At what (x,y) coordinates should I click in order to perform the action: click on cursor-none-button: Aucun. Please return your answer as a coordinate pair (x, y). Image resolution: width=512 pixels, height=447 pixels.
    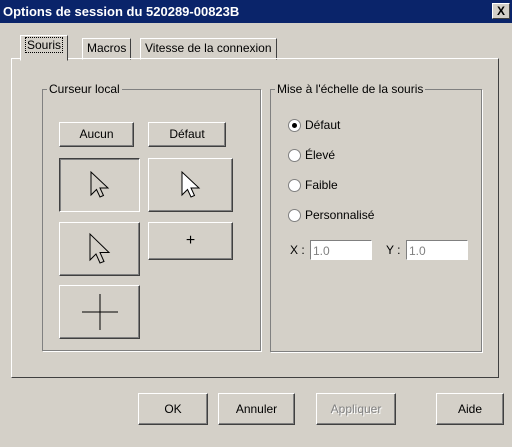
    Looking at the image, I should click on (96, 134).